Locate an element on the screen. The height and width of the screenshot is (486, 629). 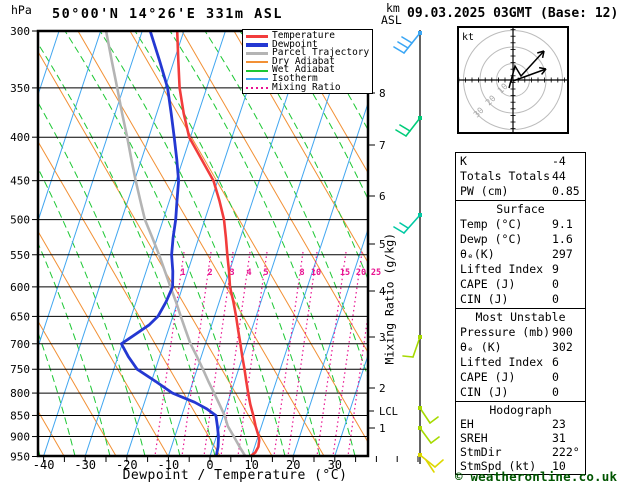
dry-adiabat-line-swatch is located at coordinates (257, 62).